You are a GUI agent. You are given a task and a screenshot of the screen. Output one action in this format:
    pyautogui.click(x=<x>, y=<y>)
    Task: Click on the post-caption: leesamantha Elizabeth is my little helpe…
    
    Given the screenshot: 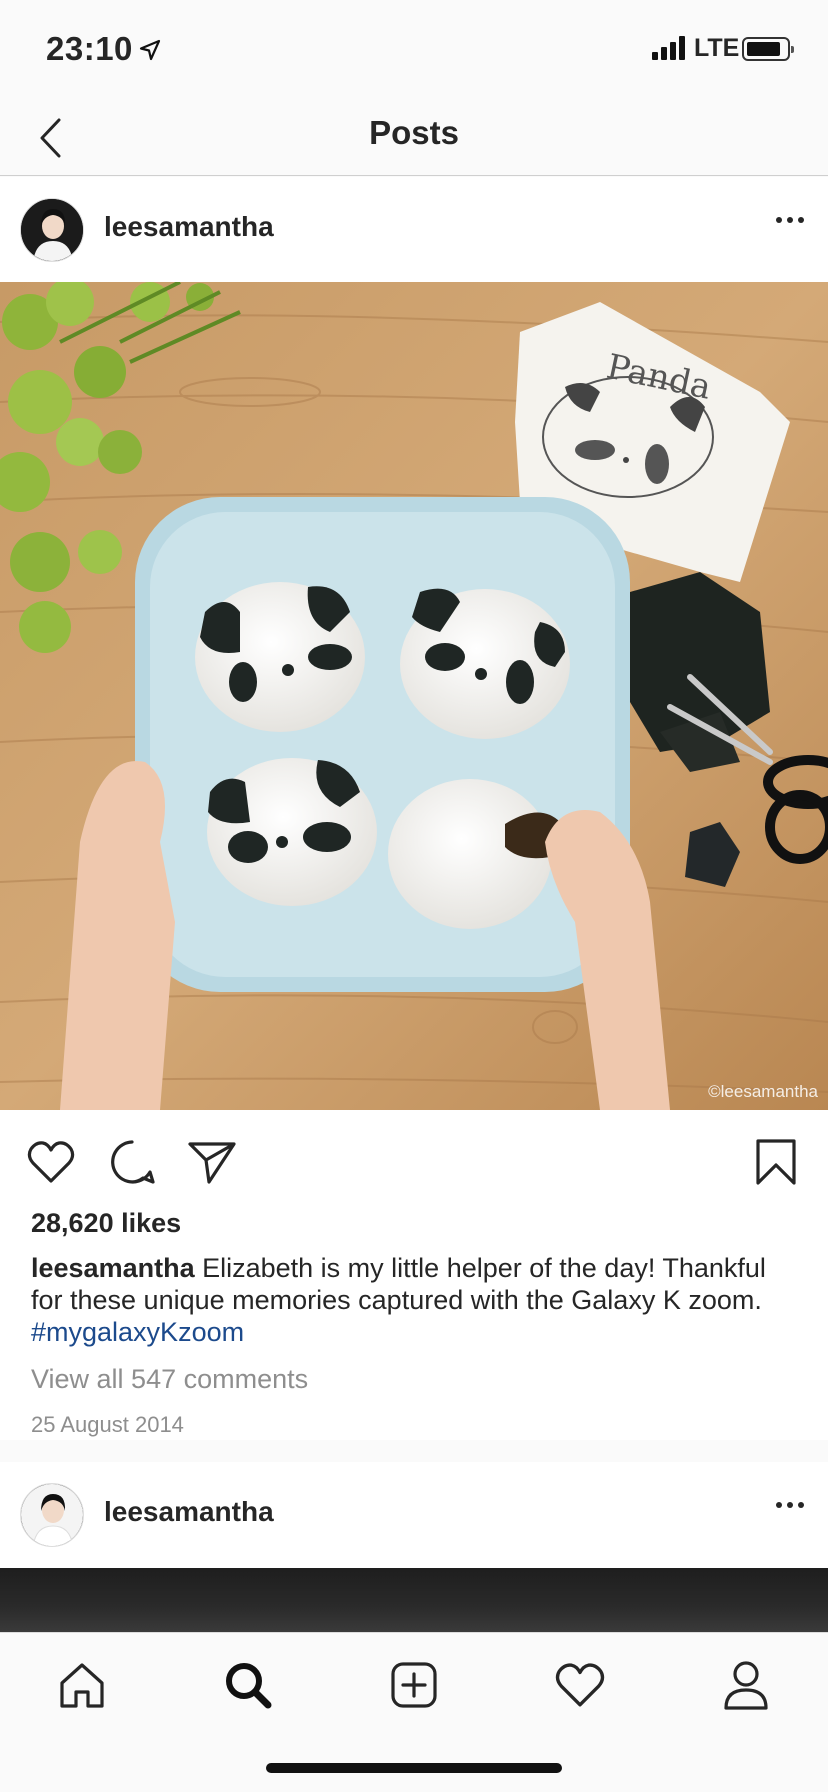 What is the action you would take?
    pyautogui.click(x=411, y=1300)
    